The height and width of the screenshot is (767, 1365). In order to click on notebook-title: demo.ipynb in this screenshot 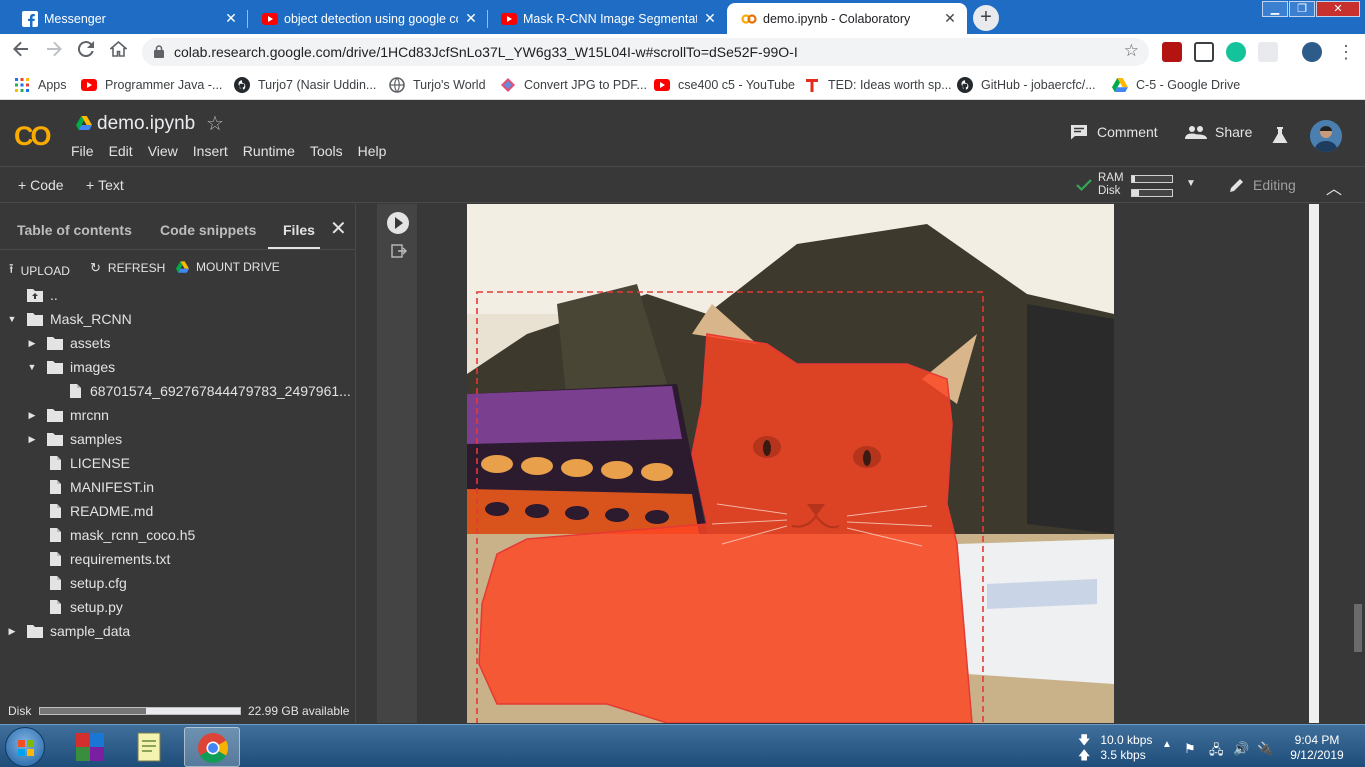, I will do `click(146, 124)`.